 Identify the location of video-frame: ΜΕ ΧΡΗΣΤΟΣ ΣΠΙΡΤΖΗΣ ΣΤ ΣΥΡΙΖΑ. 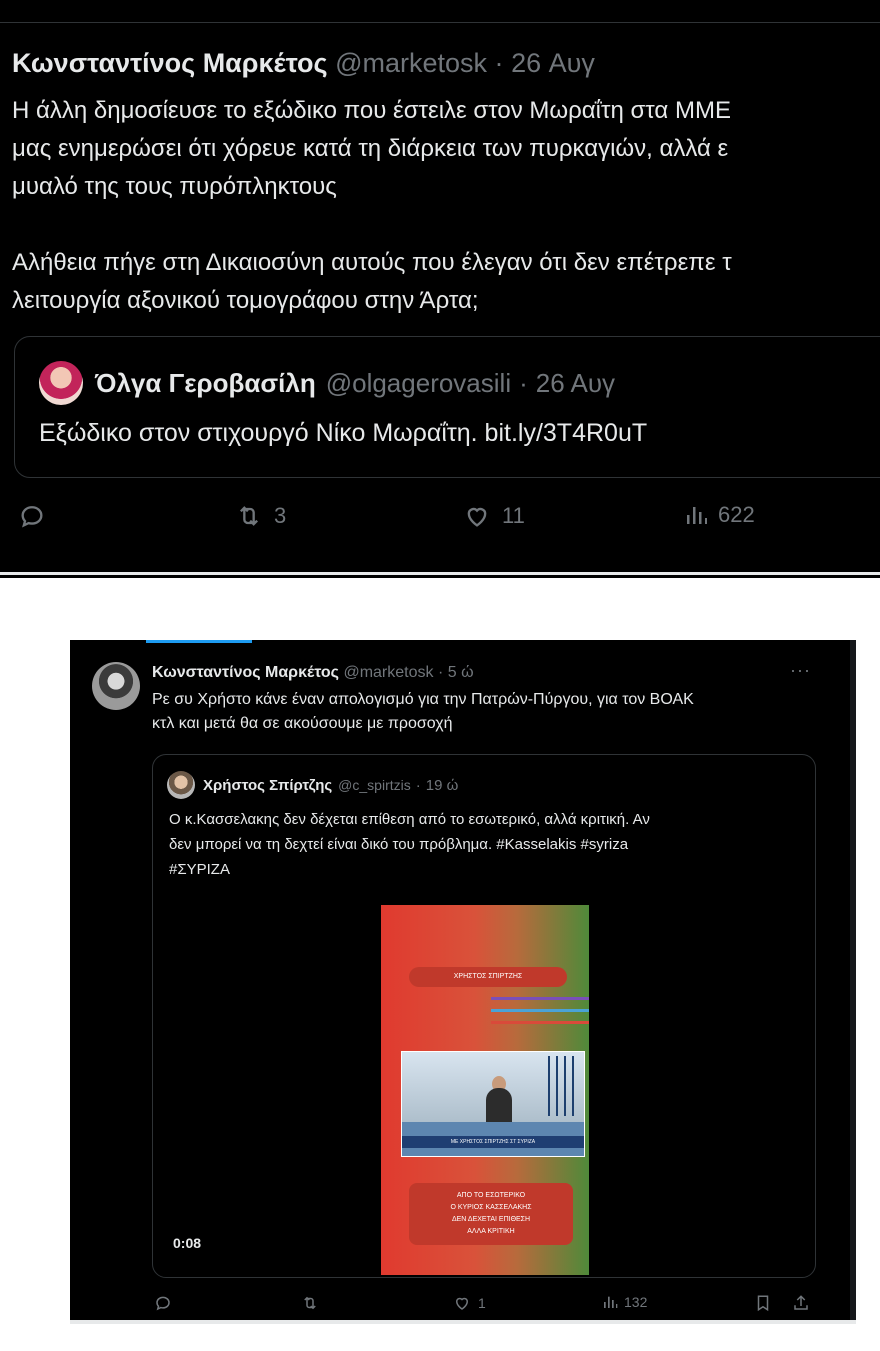
(493, 1104).